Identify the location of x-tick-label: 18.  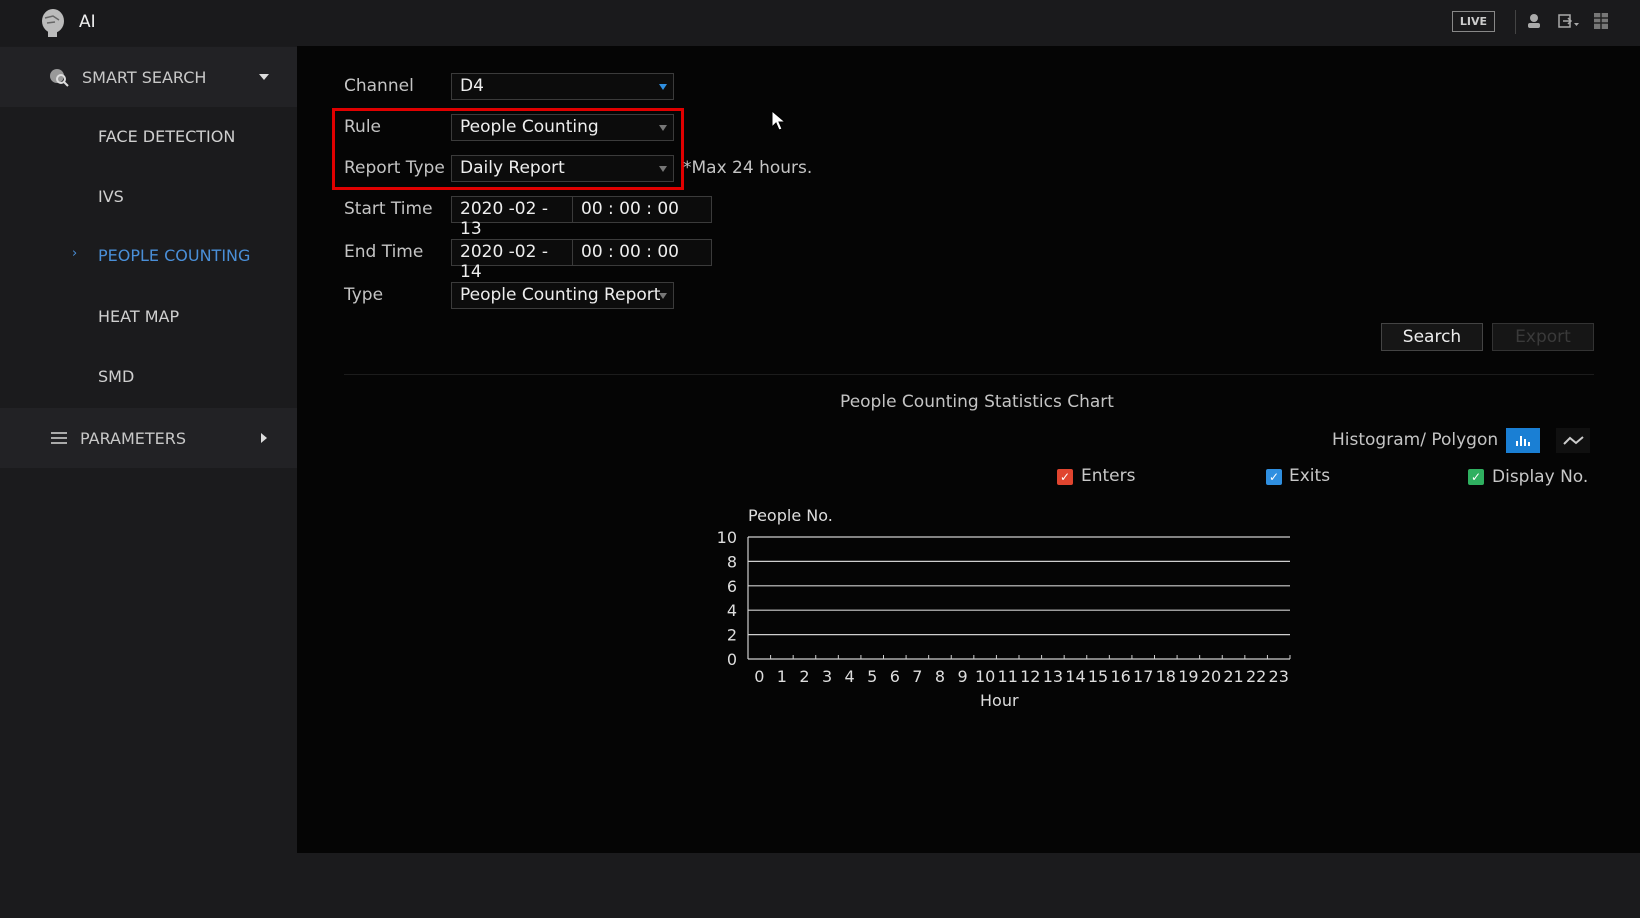
(1166, 676).